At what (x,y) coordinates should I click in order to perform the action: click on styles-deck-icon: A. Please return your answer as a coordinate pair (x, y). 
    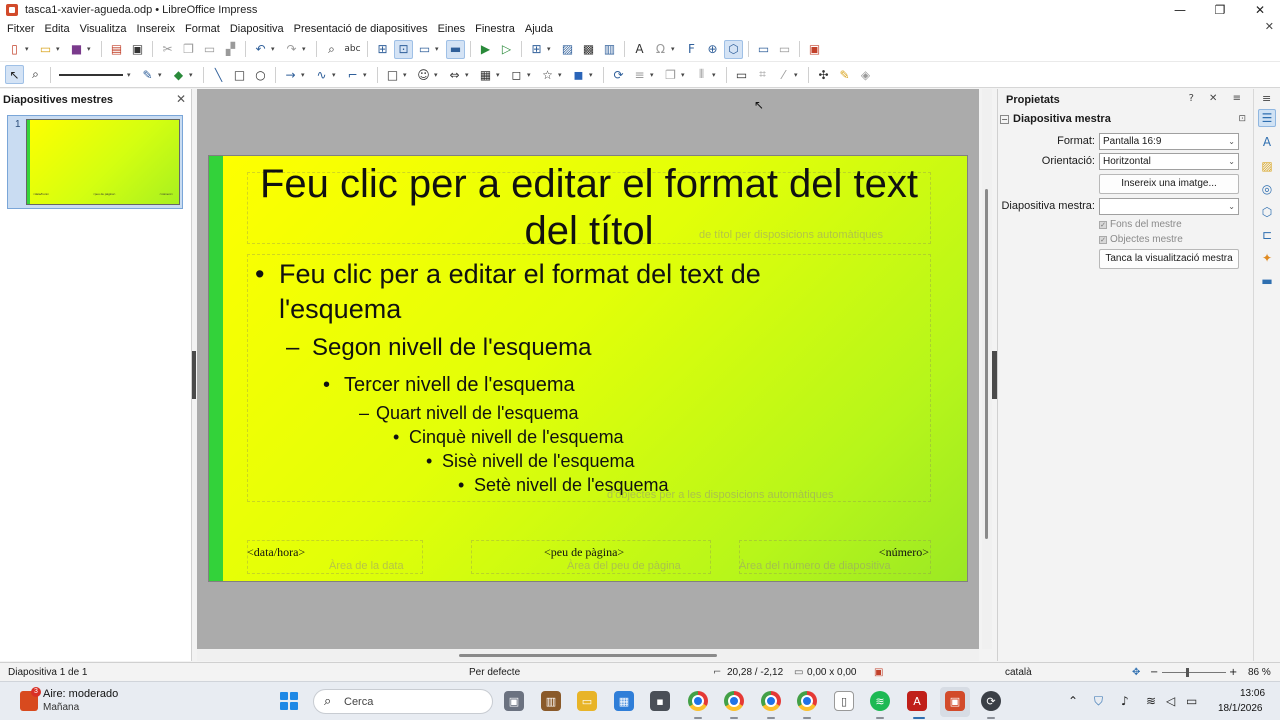
    Looking at the image, I should click on (1267, 142).